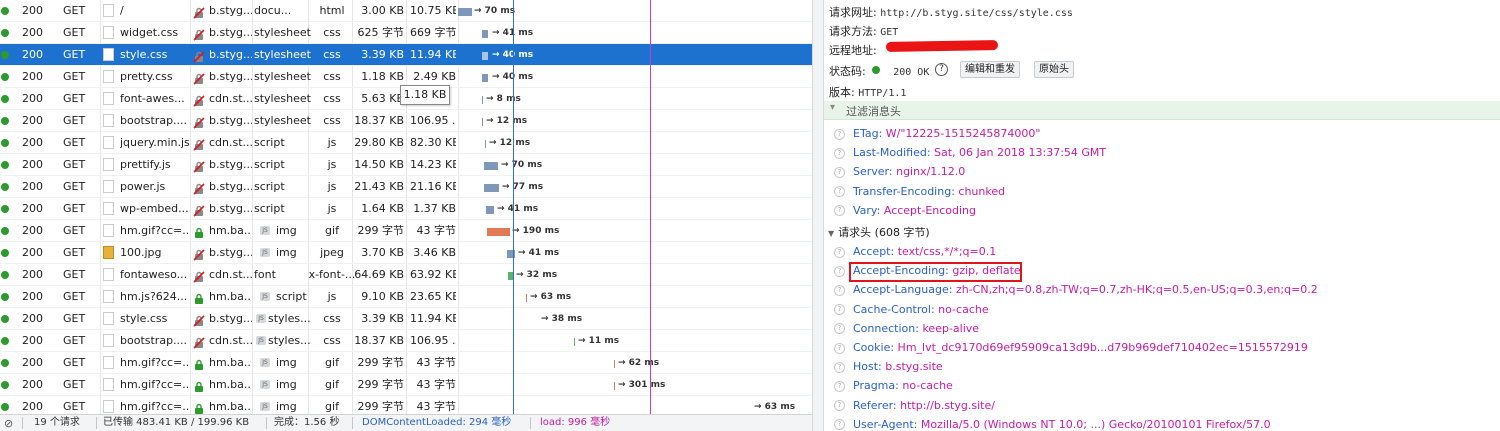  I want to click on filter-headers-input: 过滤消息头, so click(873, 111).